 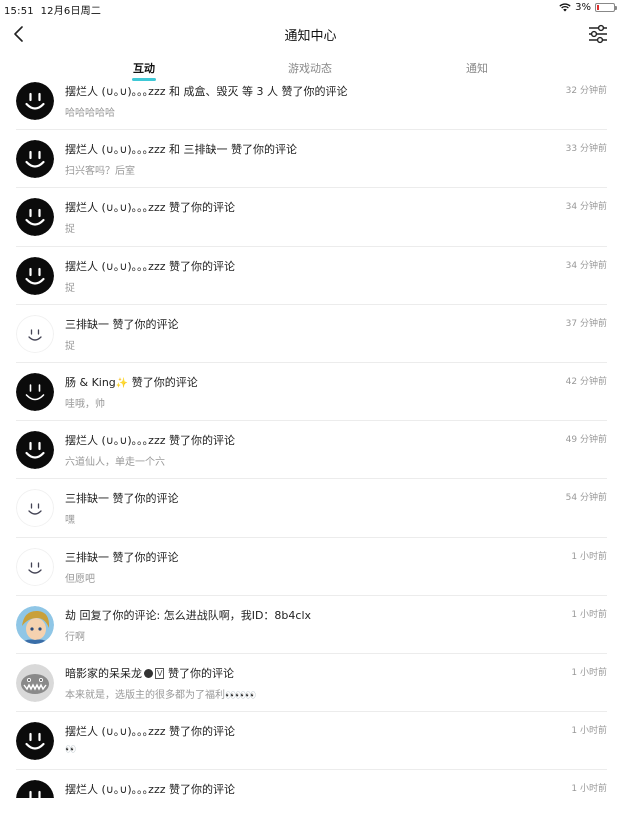 What do you see at coordinates (310, 508) in the screenshot?
I see `notification-item: 三排缺一 赞了你的评论嘿 54 分钟前` at bounding box center [310, 508].